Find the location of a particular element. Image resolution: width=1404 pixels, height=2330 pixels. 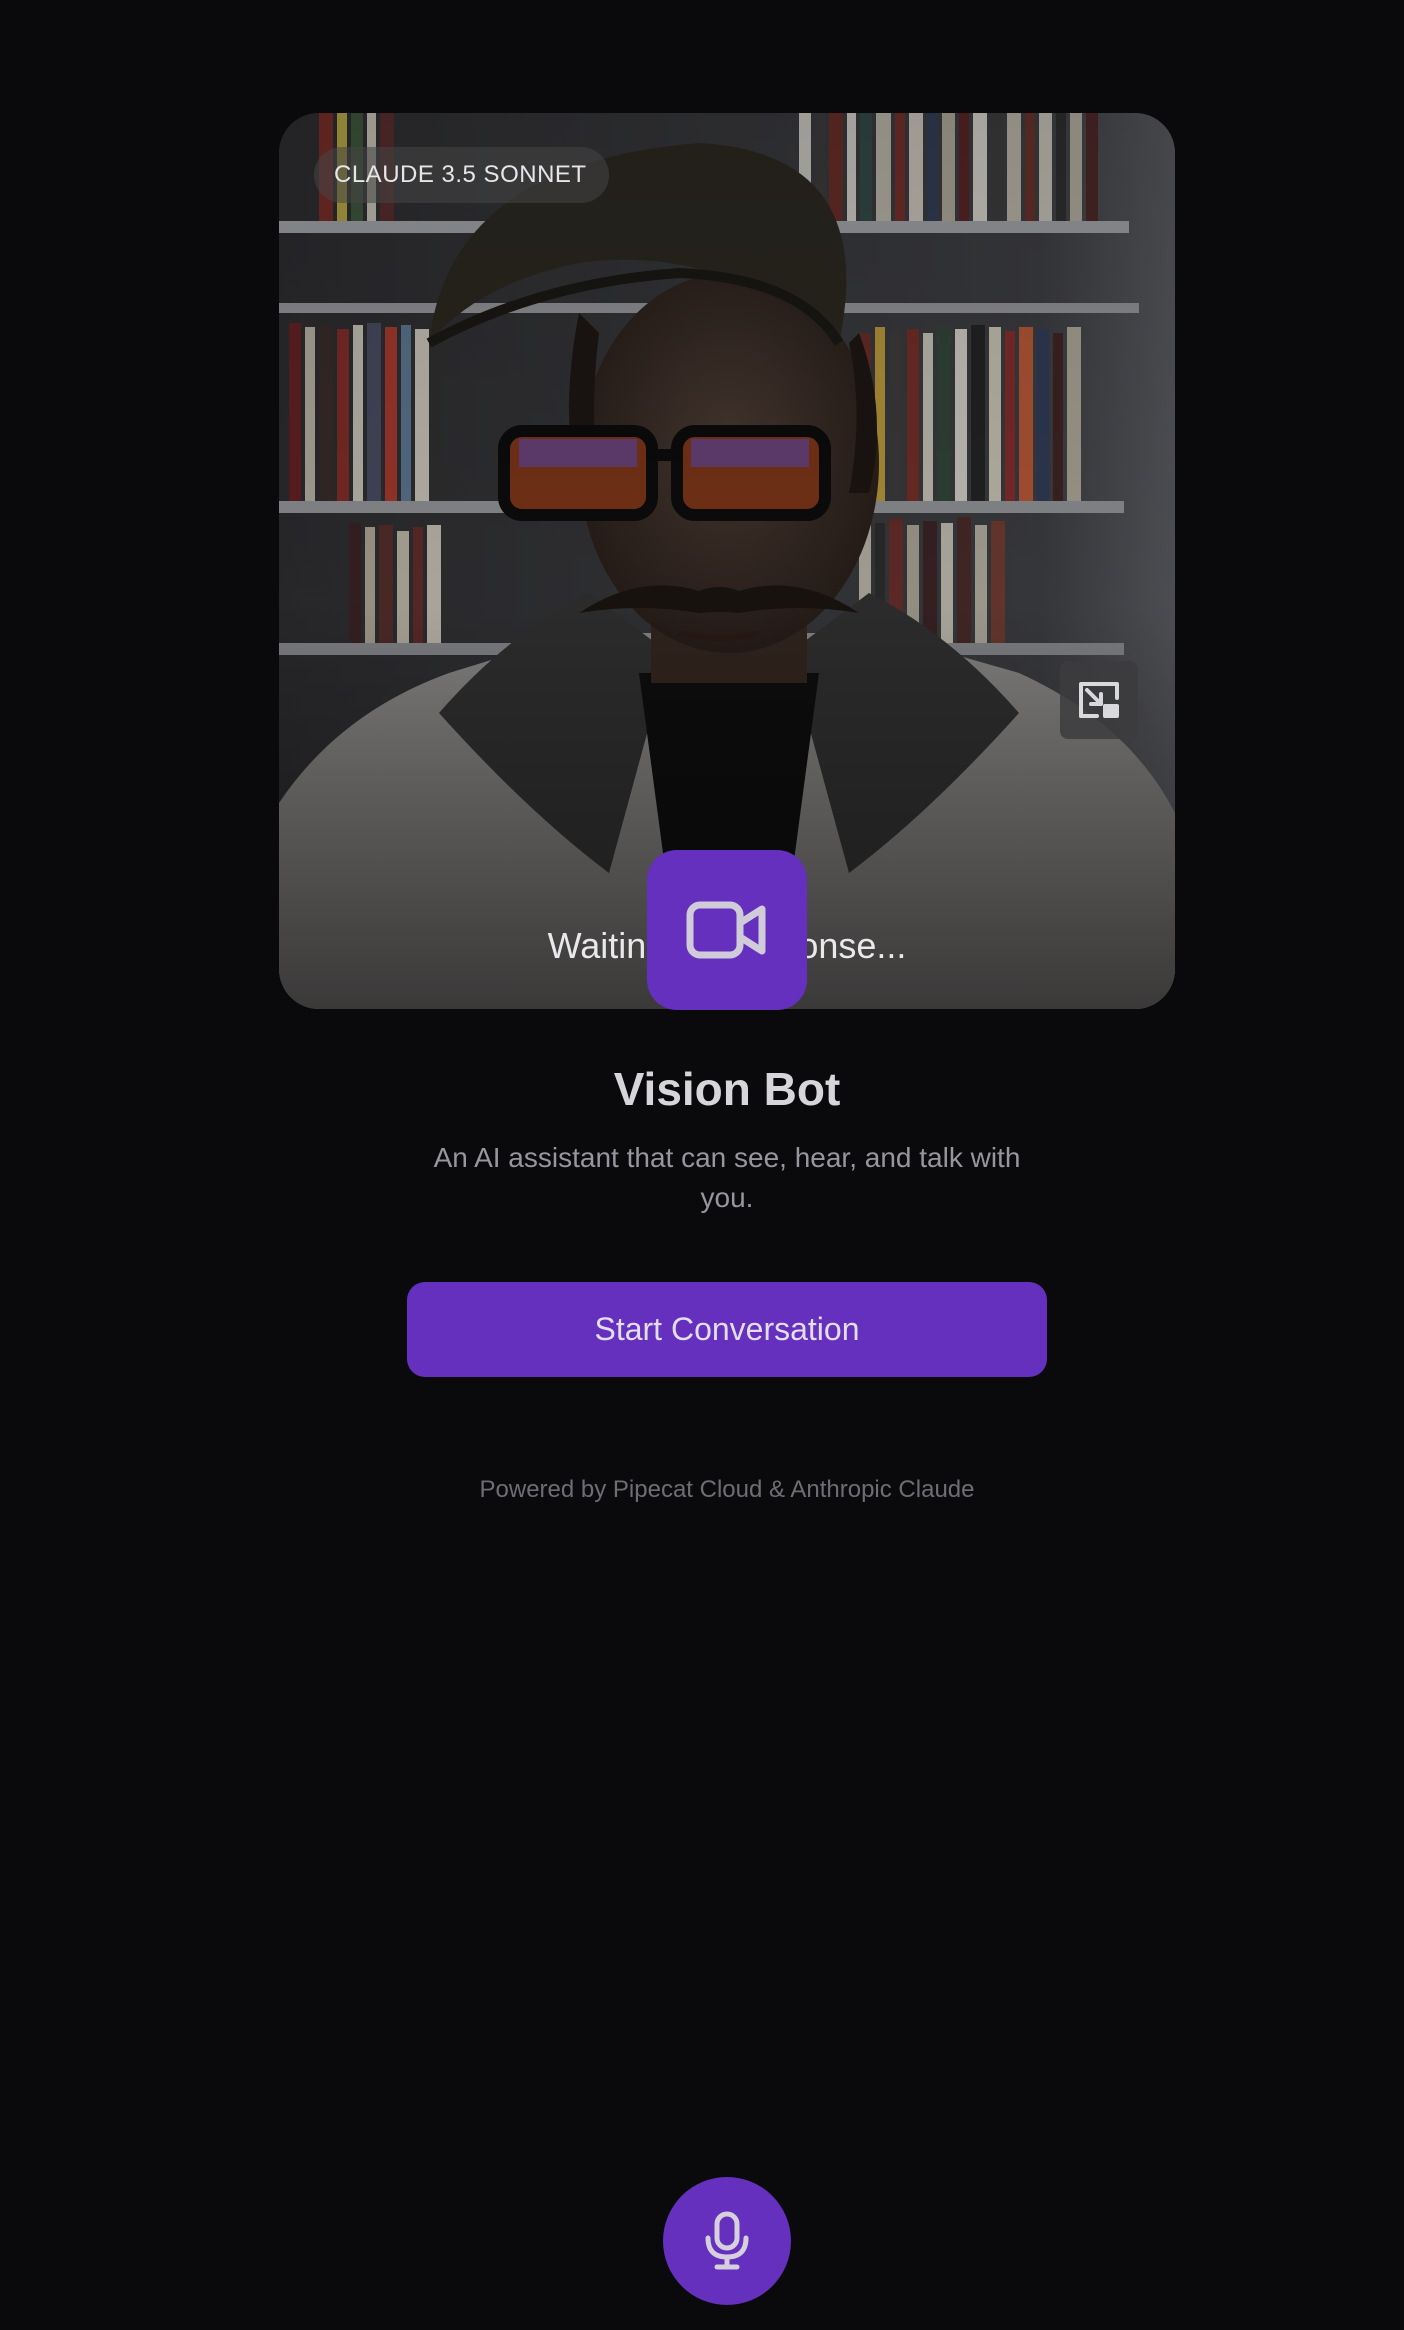

camera-toggle-button is located at coordinates (727, 930).